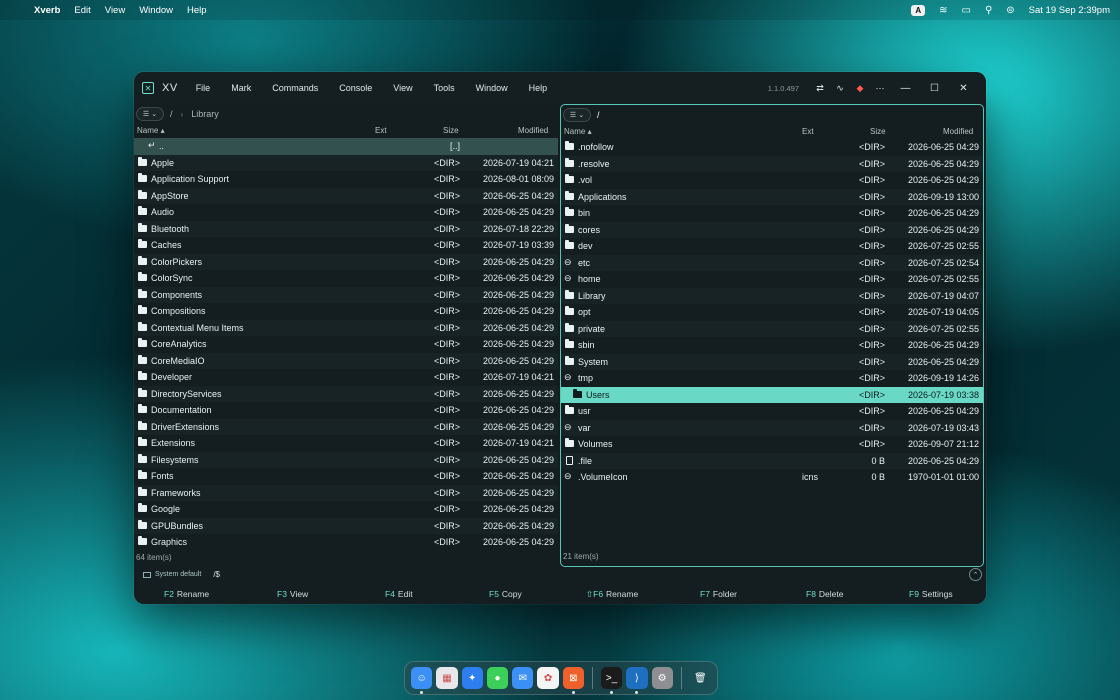 This screenshot has height=700, width=1120. I want to click on left-file-row: Application Support <DIR> 2026-08-01 08:09, so click(346, 179).